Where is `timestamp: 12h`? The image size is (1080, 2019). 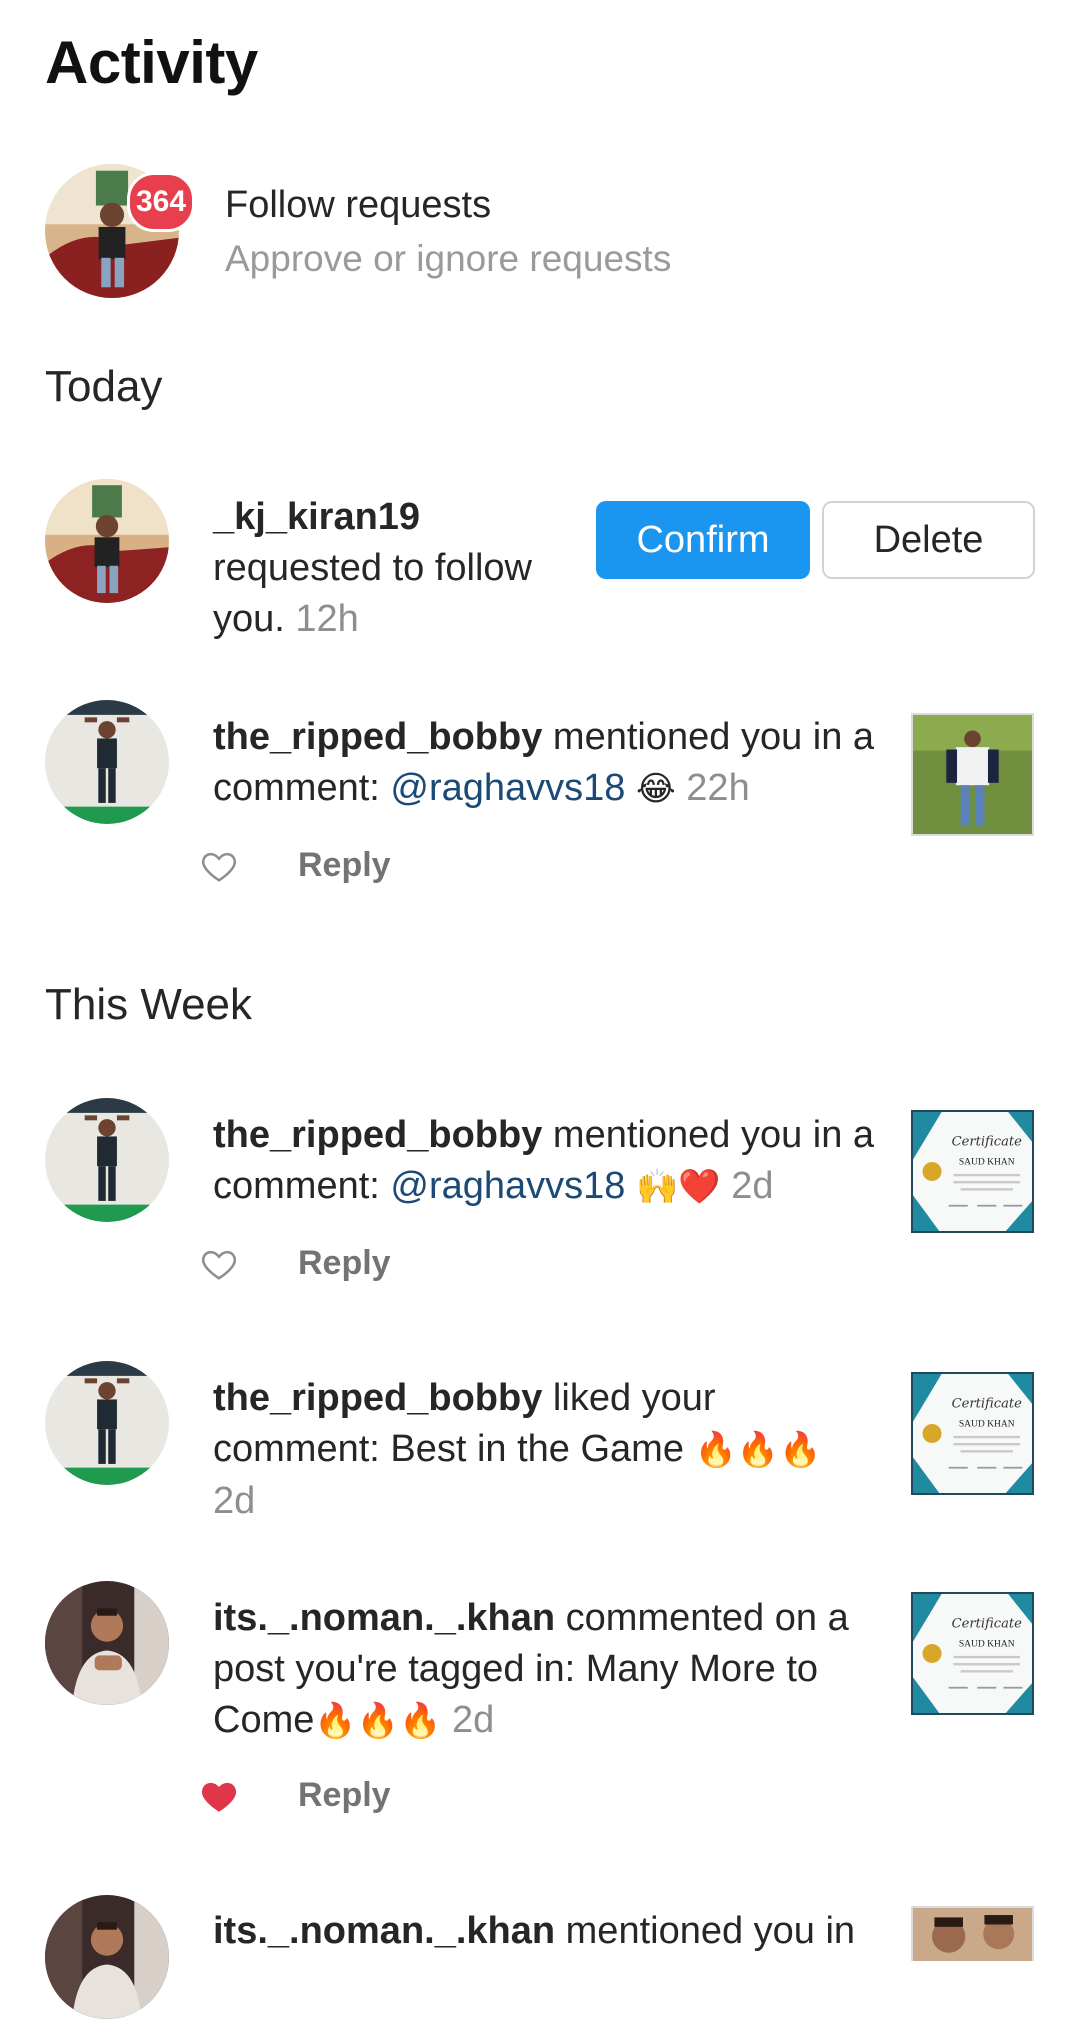 timestamp: 12h is located at coordinates (327, 619).